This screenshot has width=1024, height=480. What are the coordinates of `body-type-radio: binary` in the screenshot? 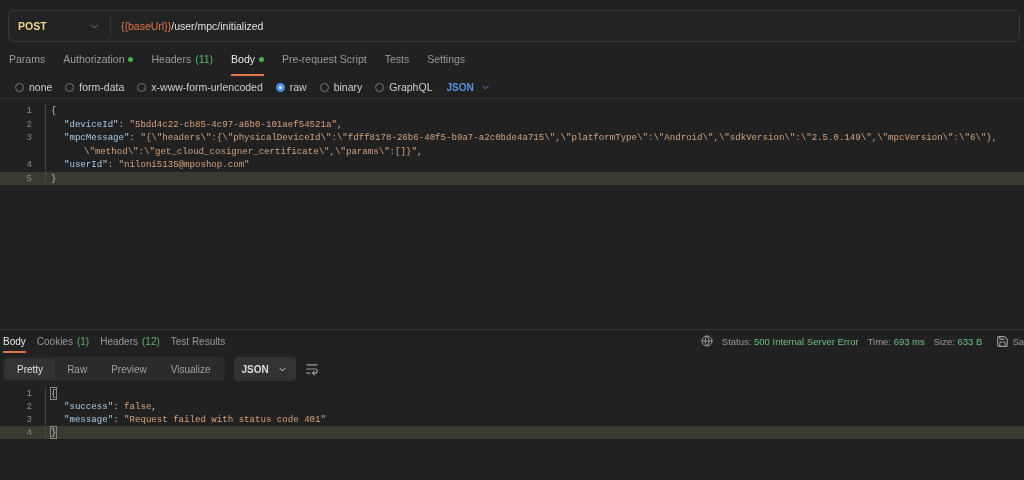 It's located at (341, 87).